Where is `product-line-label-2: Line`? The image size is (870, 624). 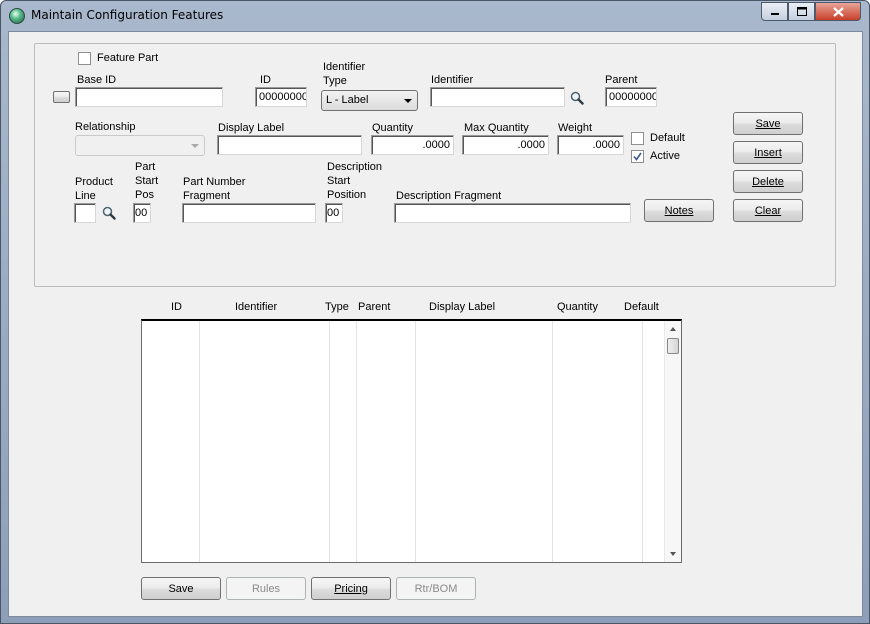
product-line-label-2: Line is located at coordinates (85, 196).